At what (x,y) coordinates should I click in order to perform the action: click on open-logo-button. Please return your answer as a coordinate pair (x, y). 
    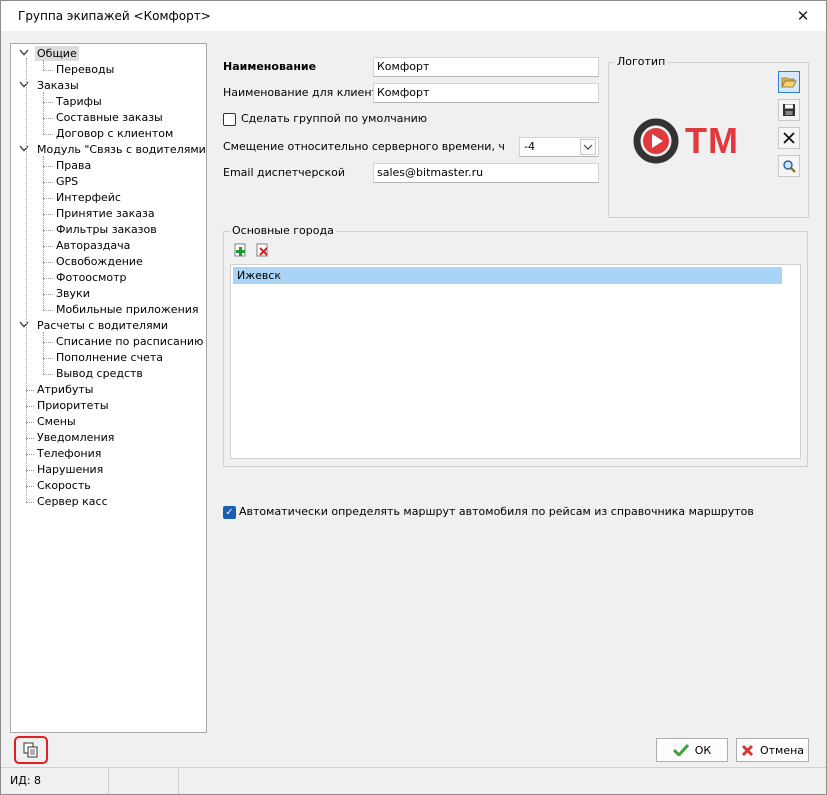
    Looking at the image, I should click on (789, 82).